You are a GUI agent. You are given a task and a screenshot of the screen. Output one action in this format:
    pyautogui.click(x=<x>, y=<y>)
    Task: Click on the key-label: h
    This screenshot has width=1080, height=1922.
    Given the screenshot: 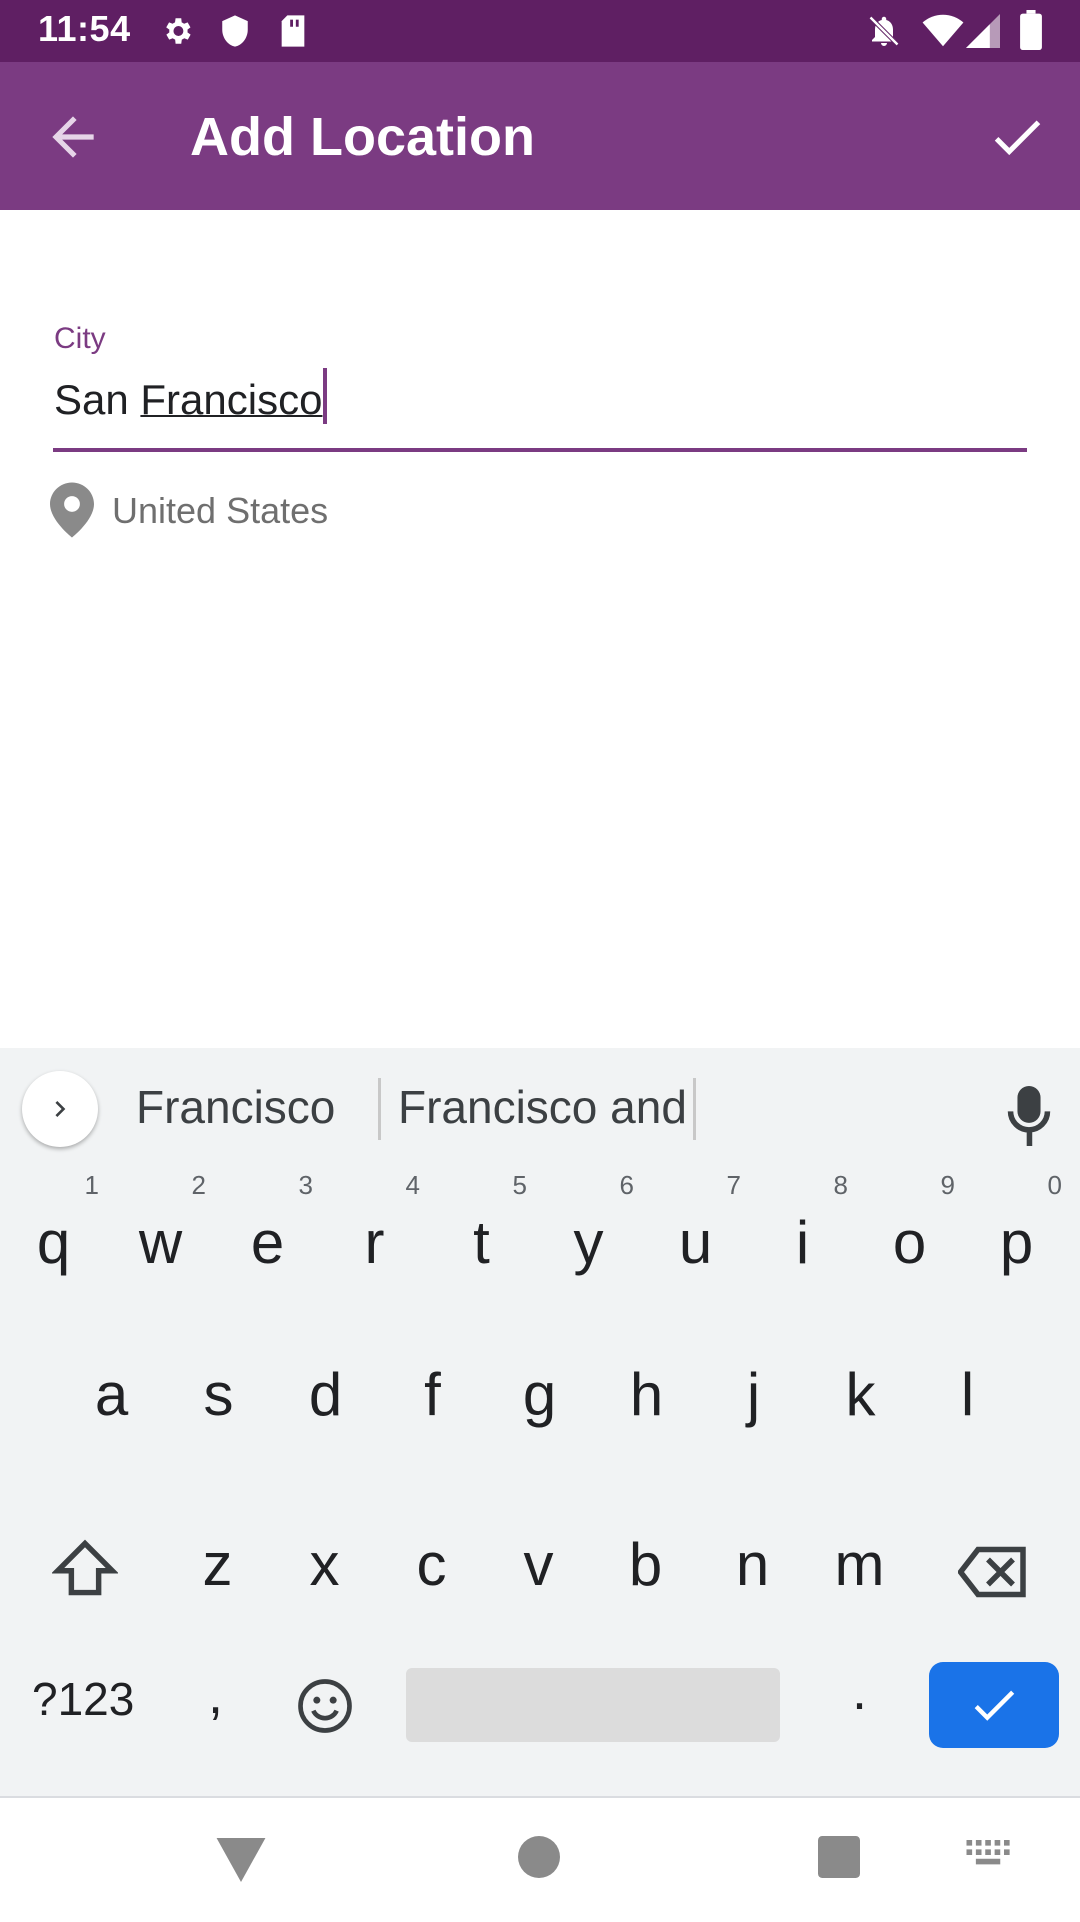 What is the action you would take?
    pyautogui.click(x=646, y=1394)
    